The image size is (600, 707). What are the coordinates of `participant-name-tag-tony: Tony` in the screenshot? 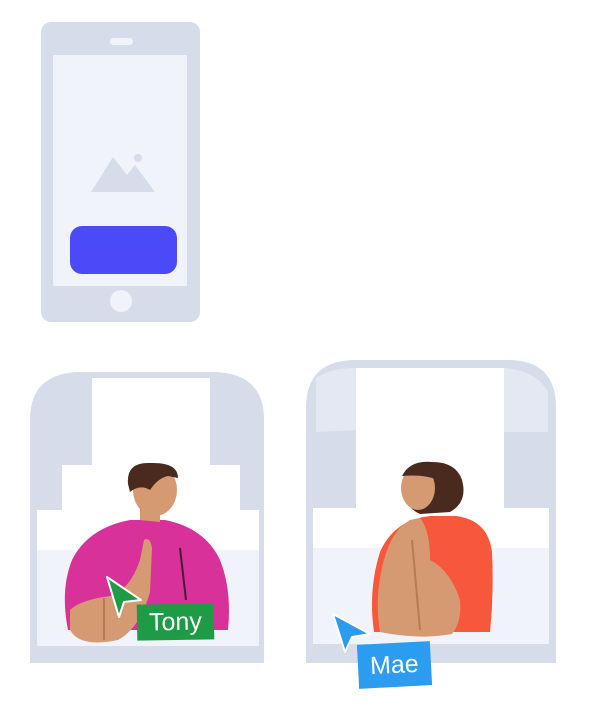 It's located at (175, 622).